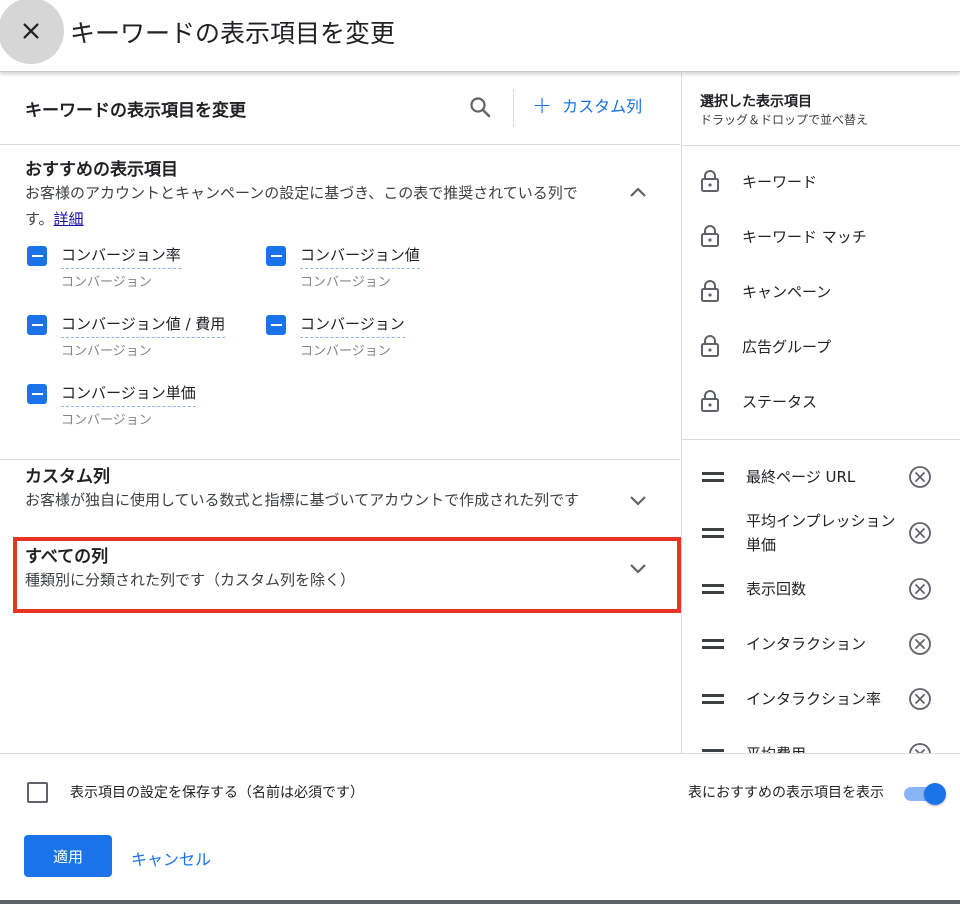 Image resolution: width=960 pixels, height=904 pixels. I want to click on highlight-annotation, so click(347, 575).